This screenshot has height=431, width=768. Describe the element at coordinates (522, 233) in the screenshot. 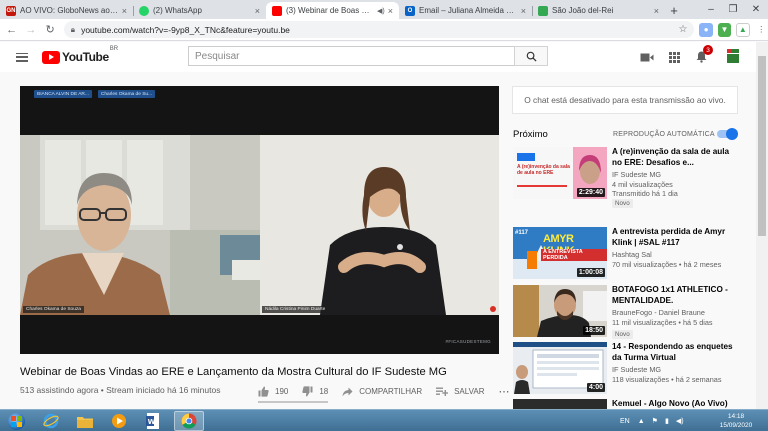

I see `thumbnail-number: #117` at that location.